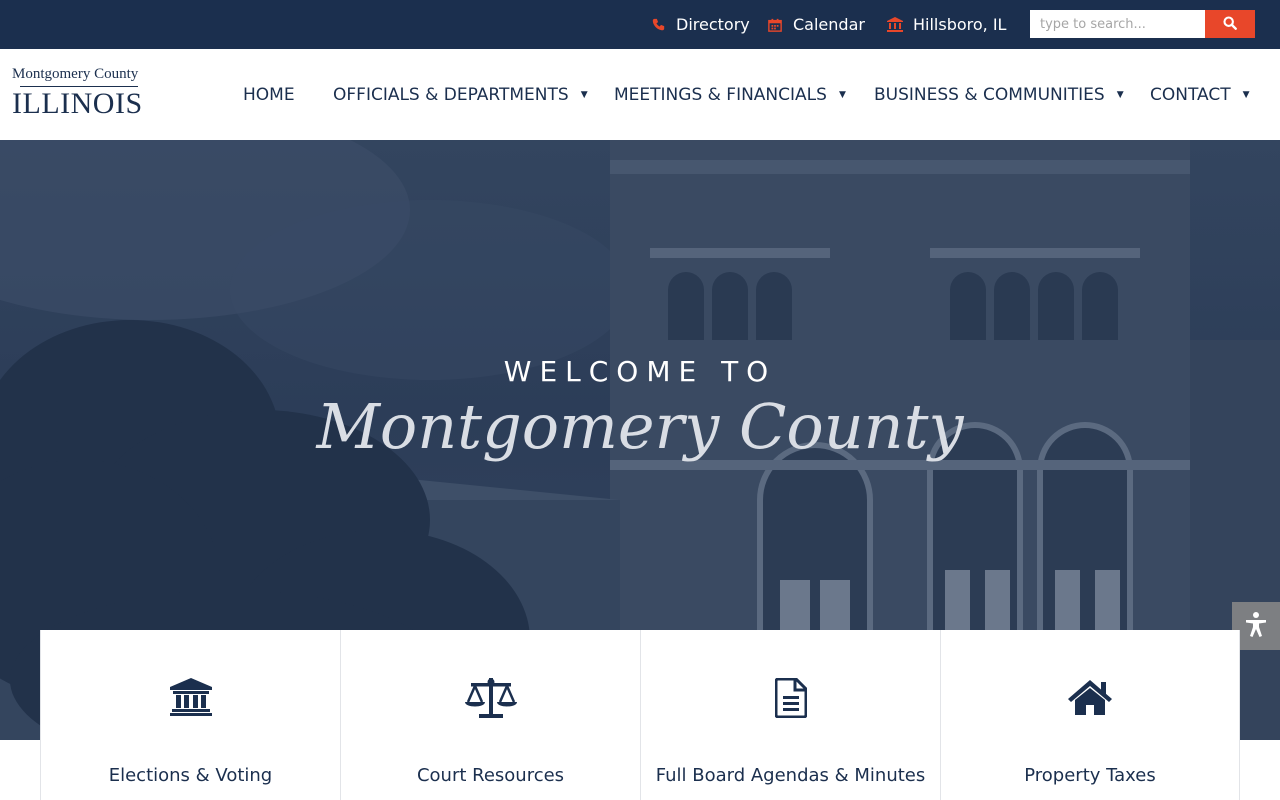  What do you see at coordinates (713, 24) in the screenshot?
I see `directory-label: Directory` at bounding box center [713, 24].